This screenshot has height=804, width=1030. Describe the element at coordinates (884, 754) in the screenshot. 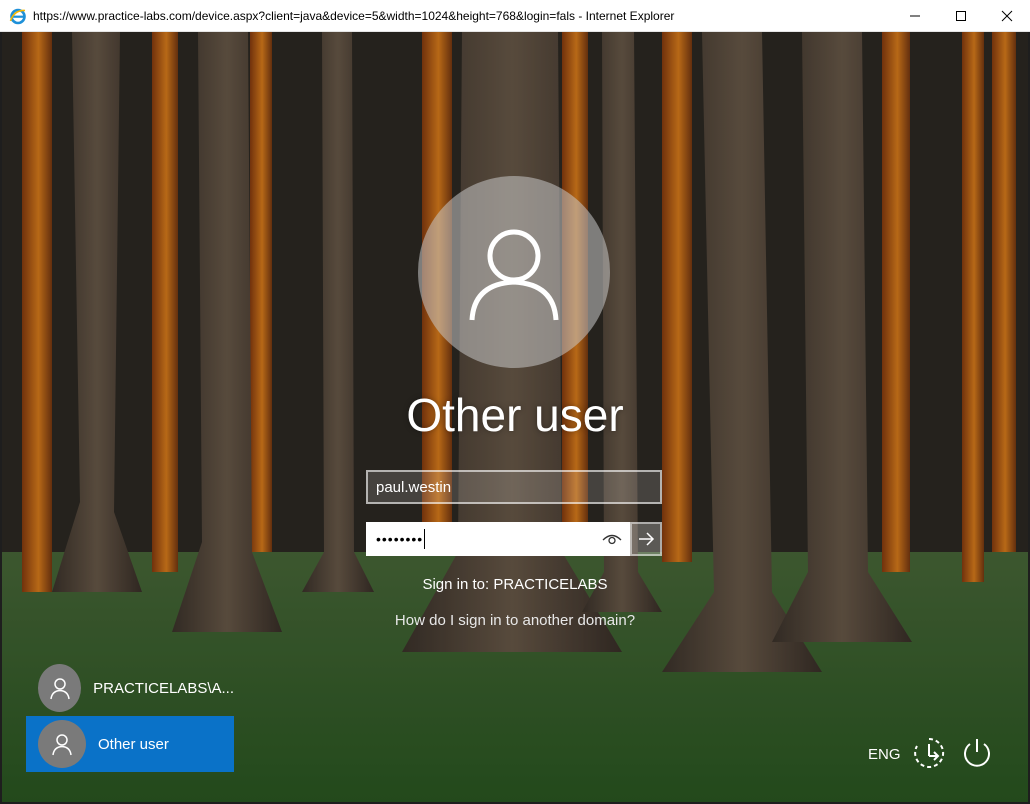

I see `language-indicator: ENG` at that location.